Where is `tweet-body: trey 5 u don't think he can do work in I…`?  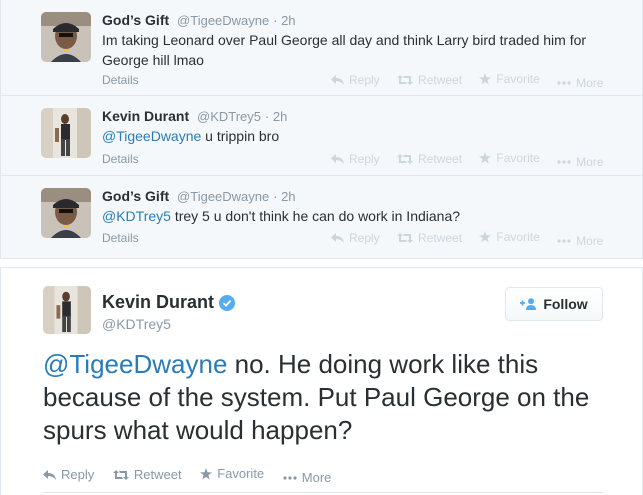
tweet-body: trey 5 u don't think he can do work in I… is located at coordinates (315, 216).